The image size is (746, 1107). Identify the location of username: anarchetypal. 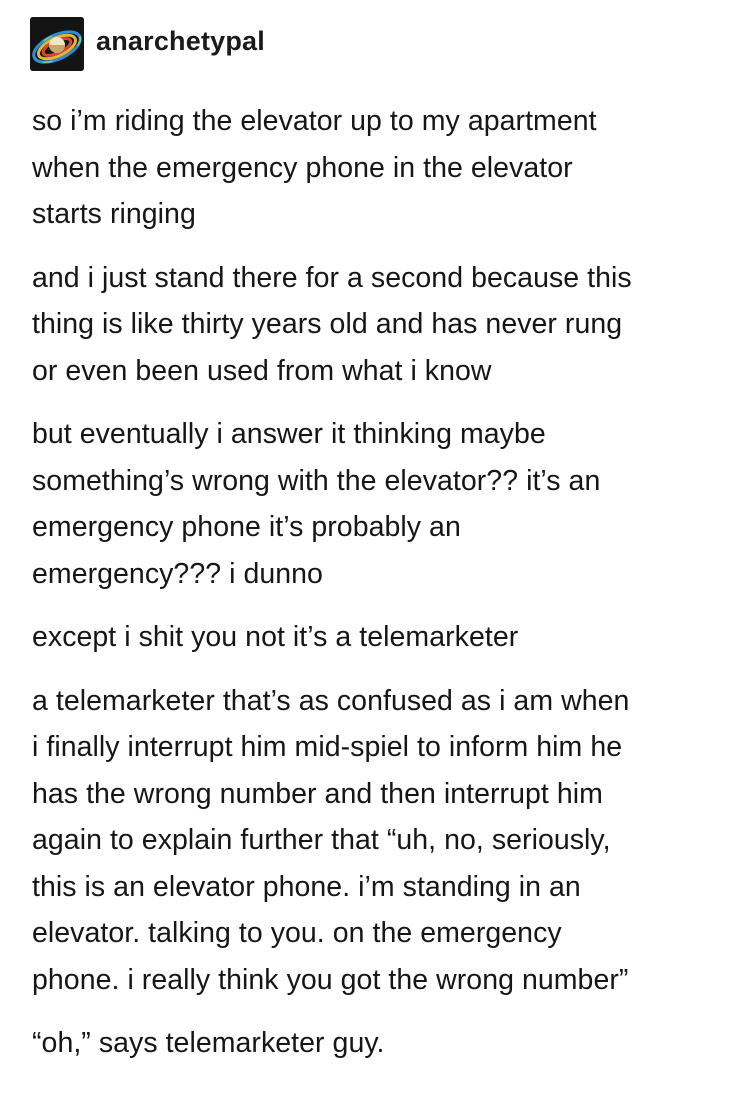
(180, 41).